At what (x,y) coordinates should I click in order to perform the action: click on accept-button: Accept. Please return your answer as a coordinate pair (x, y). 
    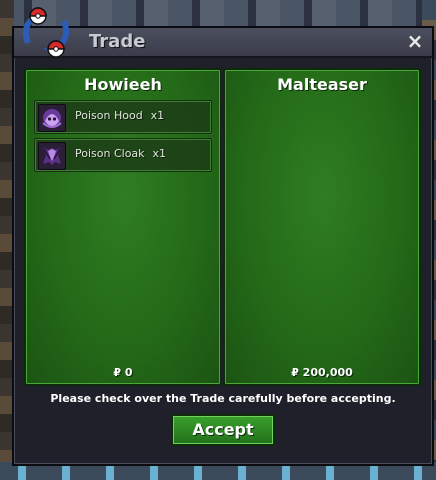
    Looking at the image, I should click on (223, 430).